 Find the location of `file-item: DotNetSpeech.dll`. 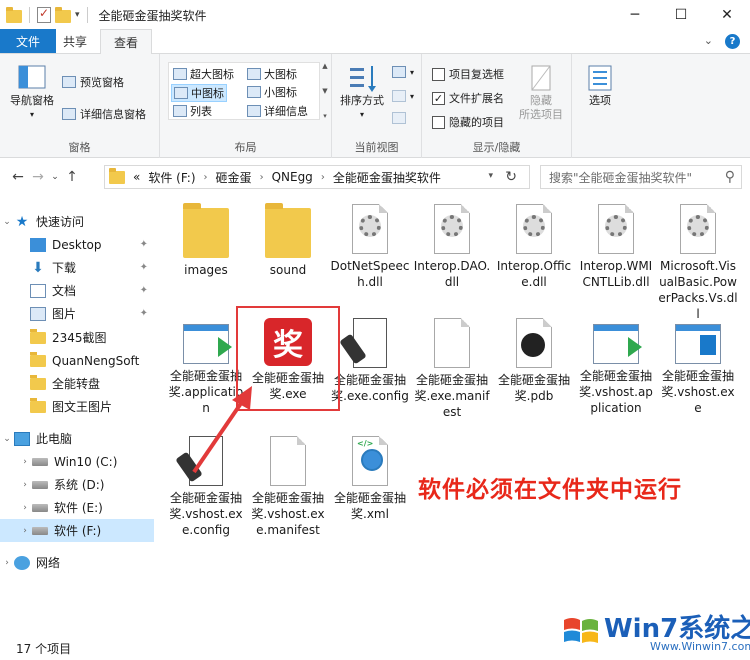

file-item: DotNetSpeech.dll is located at coordinates (370, 247).